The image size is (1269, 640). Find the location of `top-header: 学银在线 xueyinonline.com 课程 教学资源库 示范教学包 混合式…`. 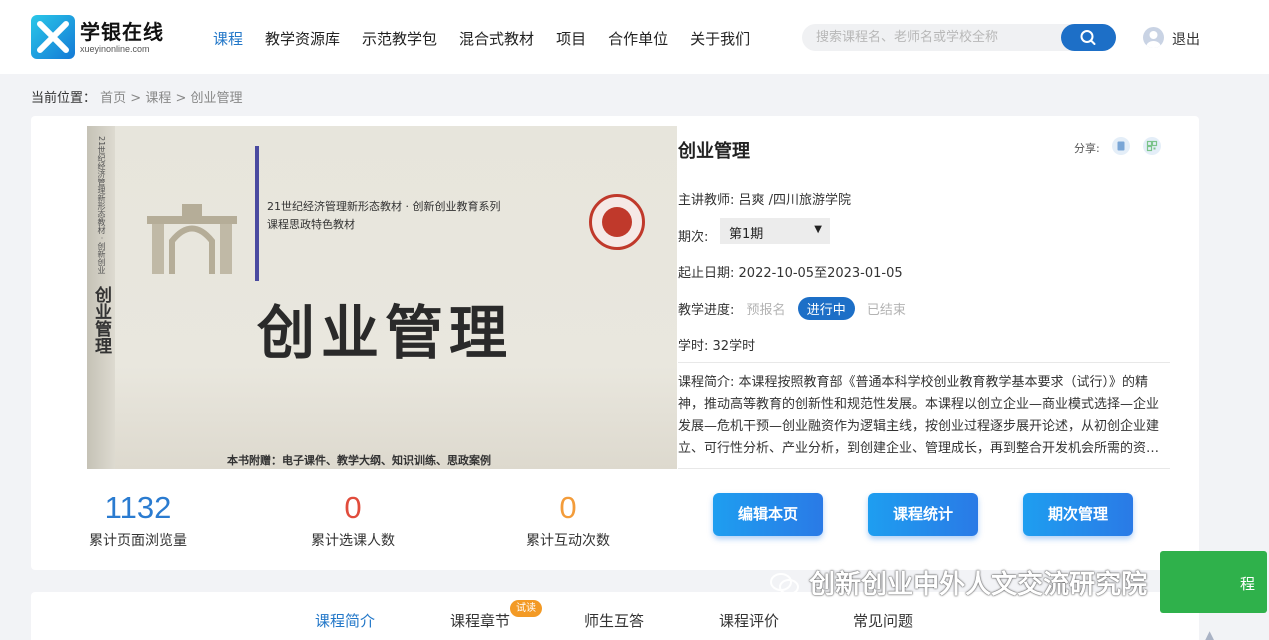

top-header: 学银在线 xueyinonline.com 课程 教学资源库 示范教学包 混合式… is located at coordinates (634, 37).